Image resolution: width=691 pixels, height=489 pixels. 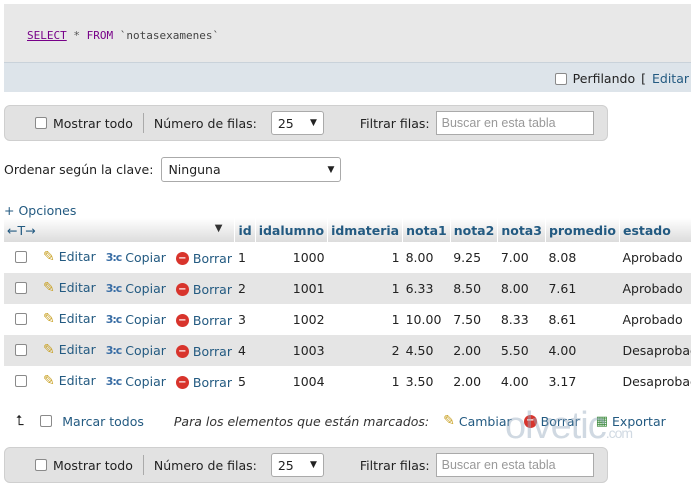 What do you see at coordinates (365, 350) in the screenshot?
I see `cell-idmateria: 2` at bounding box center [365, 350].